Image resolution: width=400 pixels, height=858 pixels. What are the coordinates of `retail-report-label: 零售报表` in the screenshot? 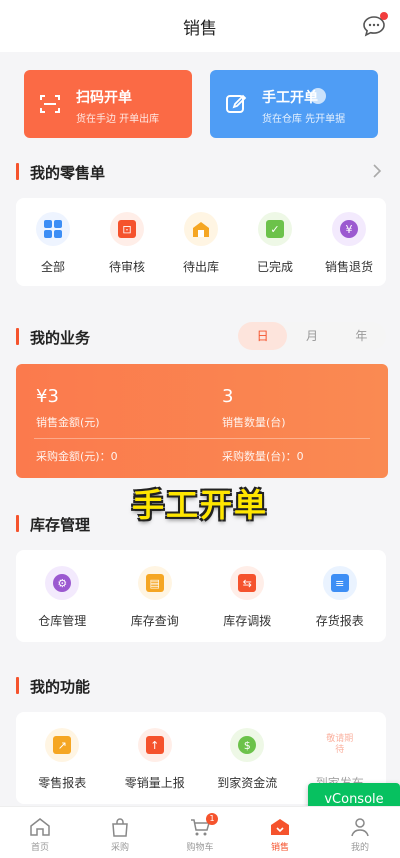 It's located at (62, 783).